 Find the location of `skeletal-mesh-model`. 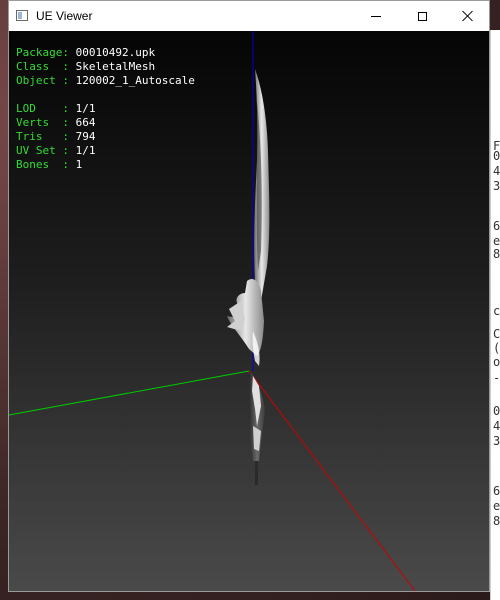

skeletal-mesh-model is located at coordinates (248, 277).